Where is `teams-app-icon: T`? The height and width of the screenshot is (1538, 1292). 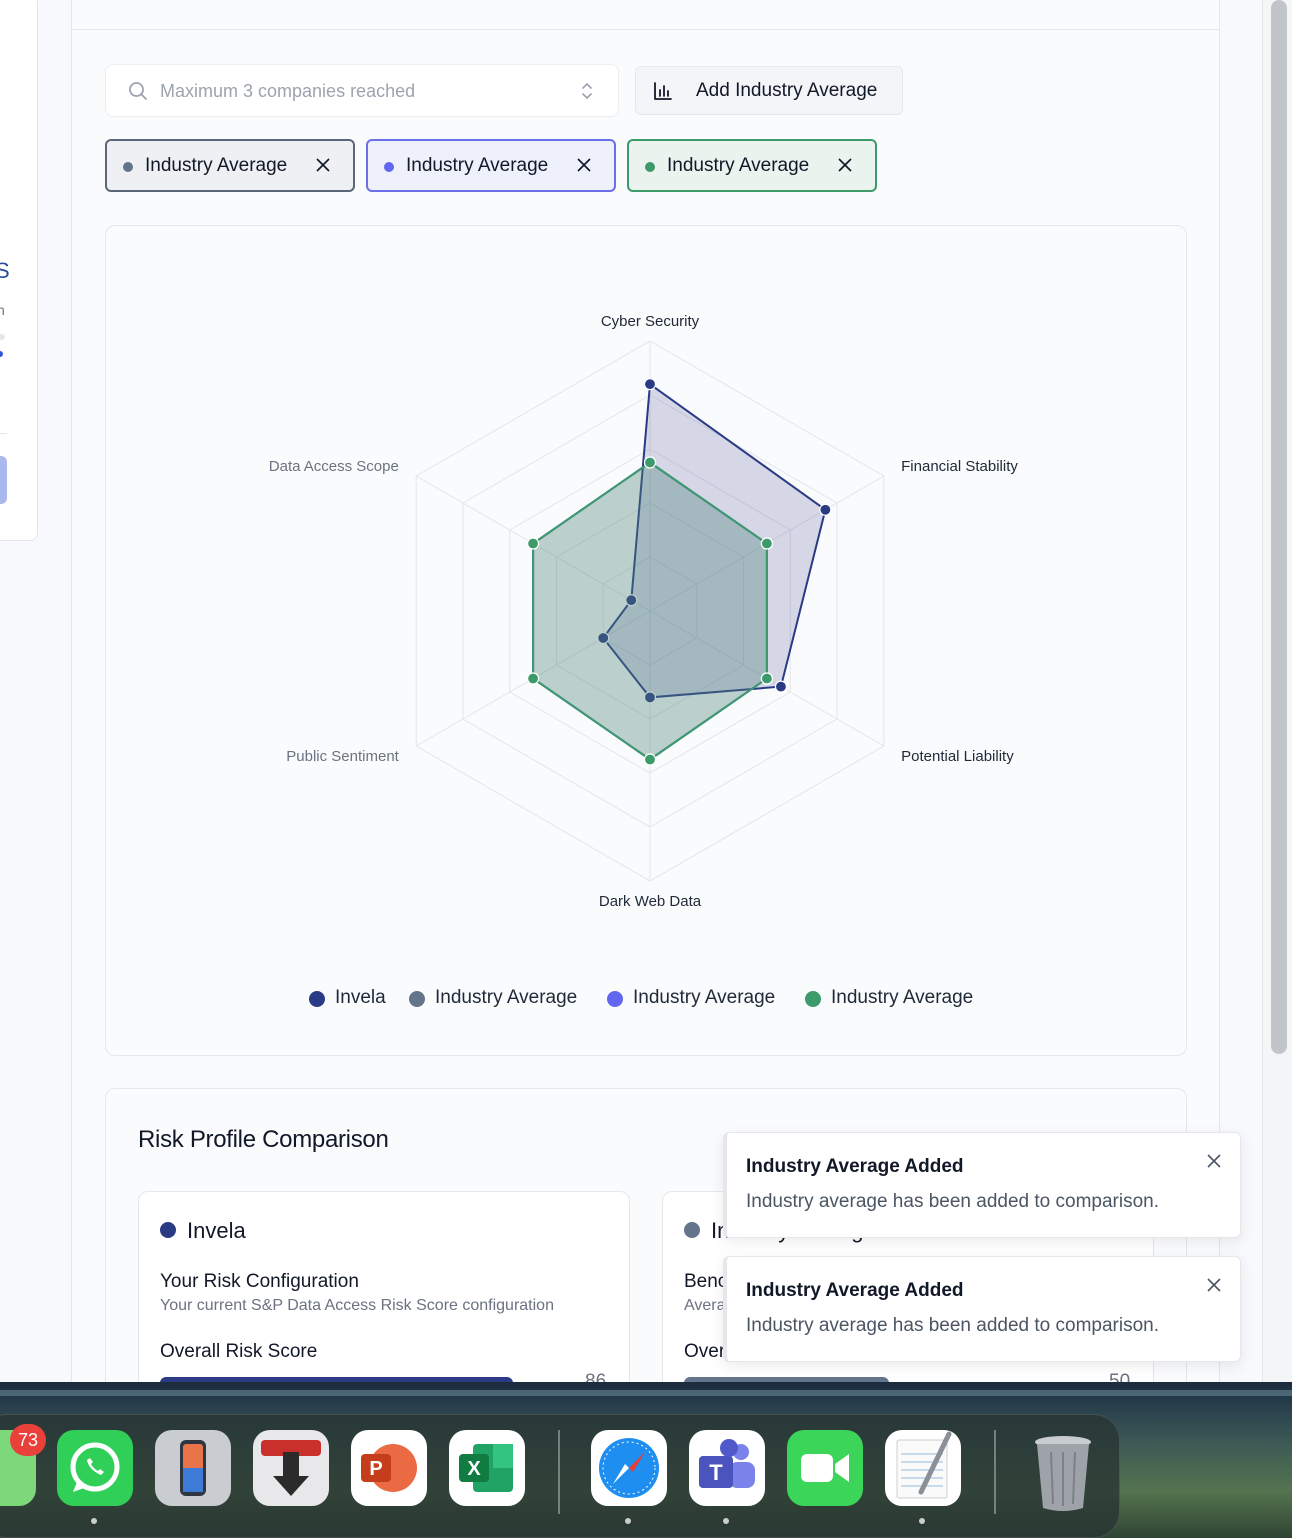 teams-app-icon: T is located at coordinates (727, 1468).